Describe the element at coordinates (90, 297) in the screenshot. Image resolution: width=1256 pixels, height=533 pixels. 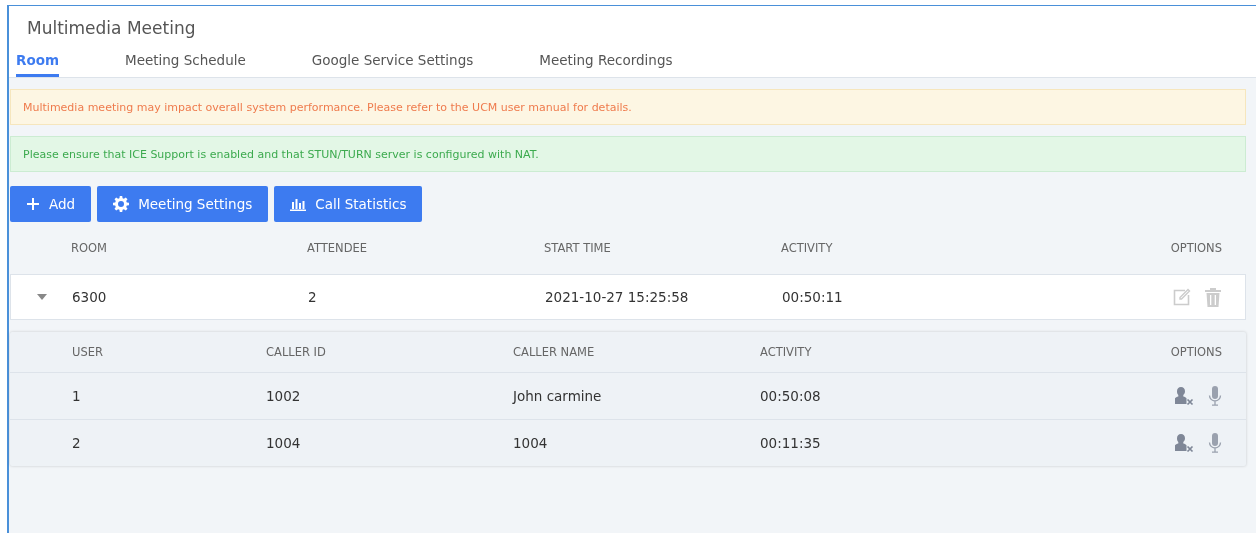
I see `table-cell-text: 6300` at that location.